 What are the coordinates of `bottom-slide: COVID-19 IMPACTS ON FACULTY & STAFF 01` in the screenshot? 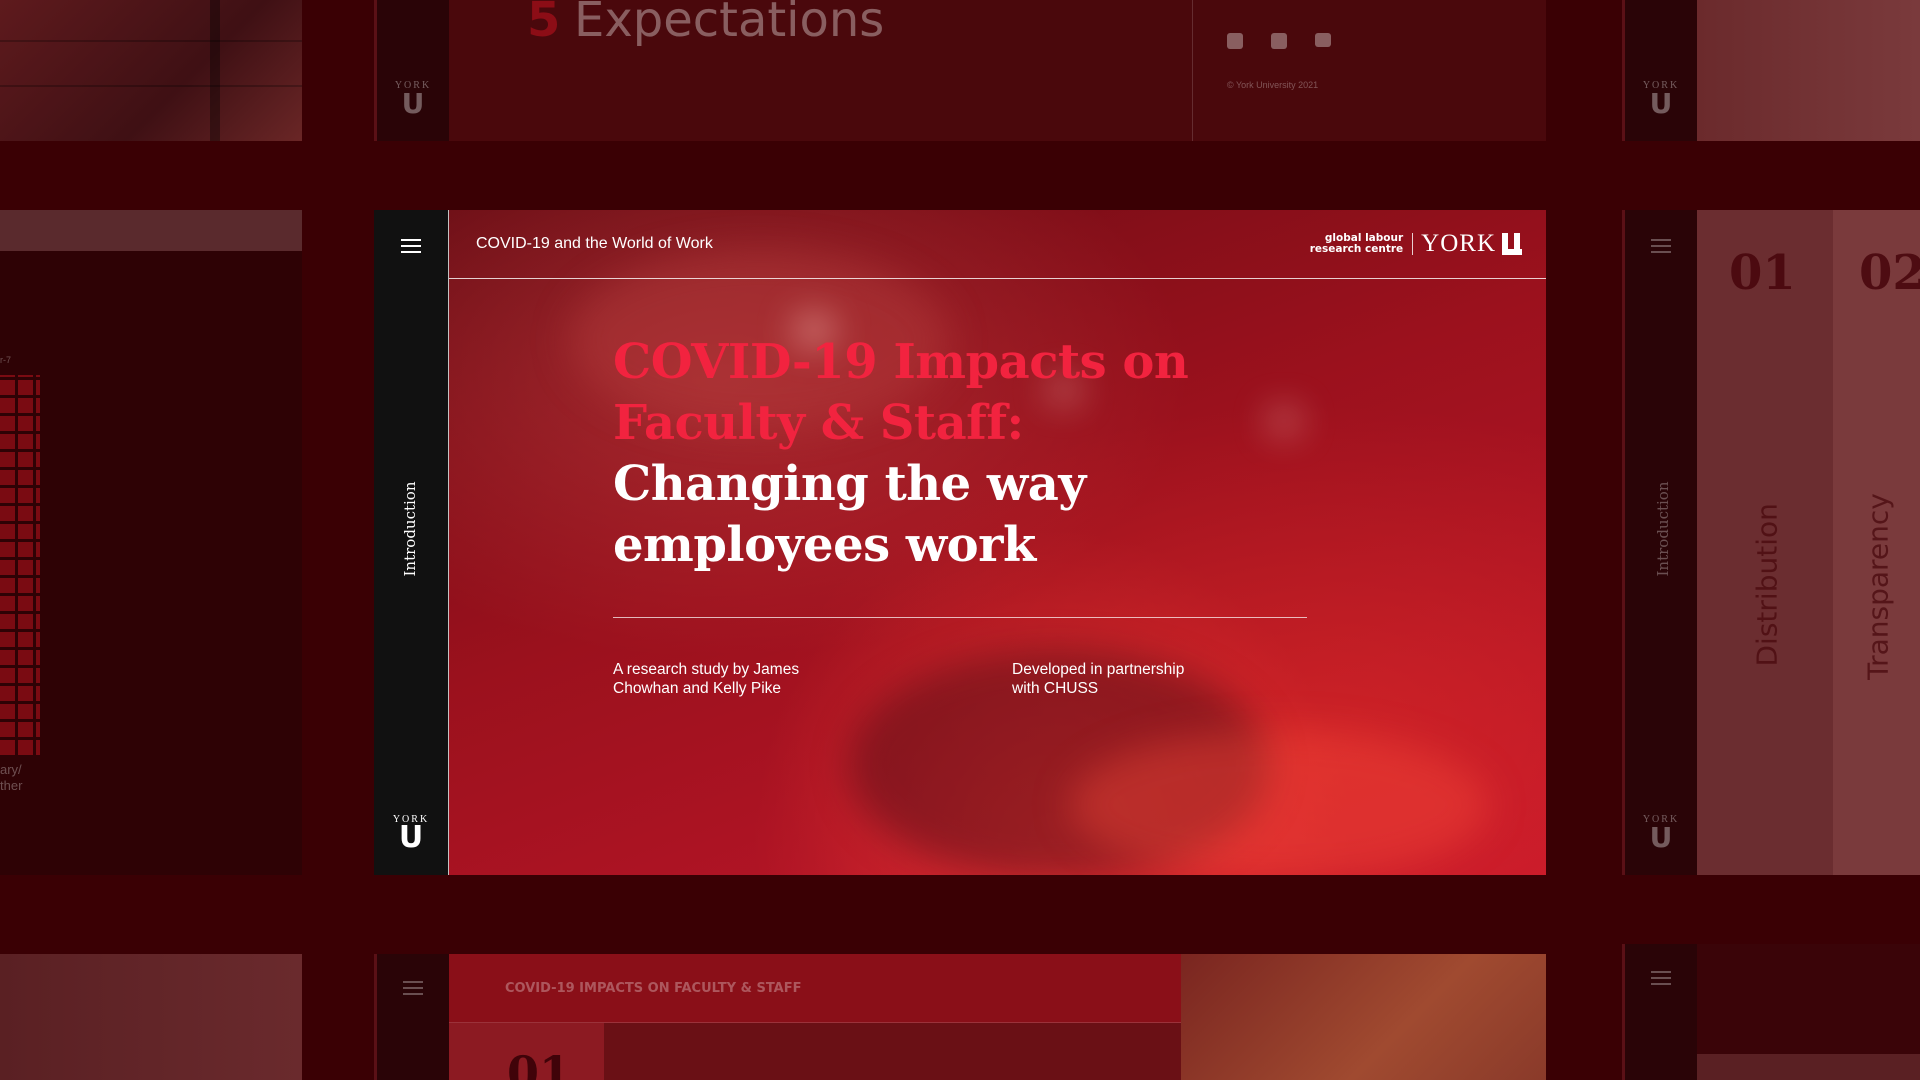 It's located at (960, 1017).